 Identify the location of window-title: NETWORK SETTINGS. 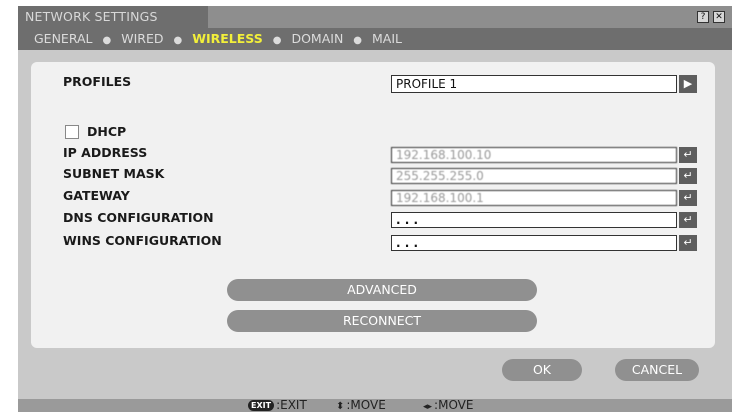
(113, 17).